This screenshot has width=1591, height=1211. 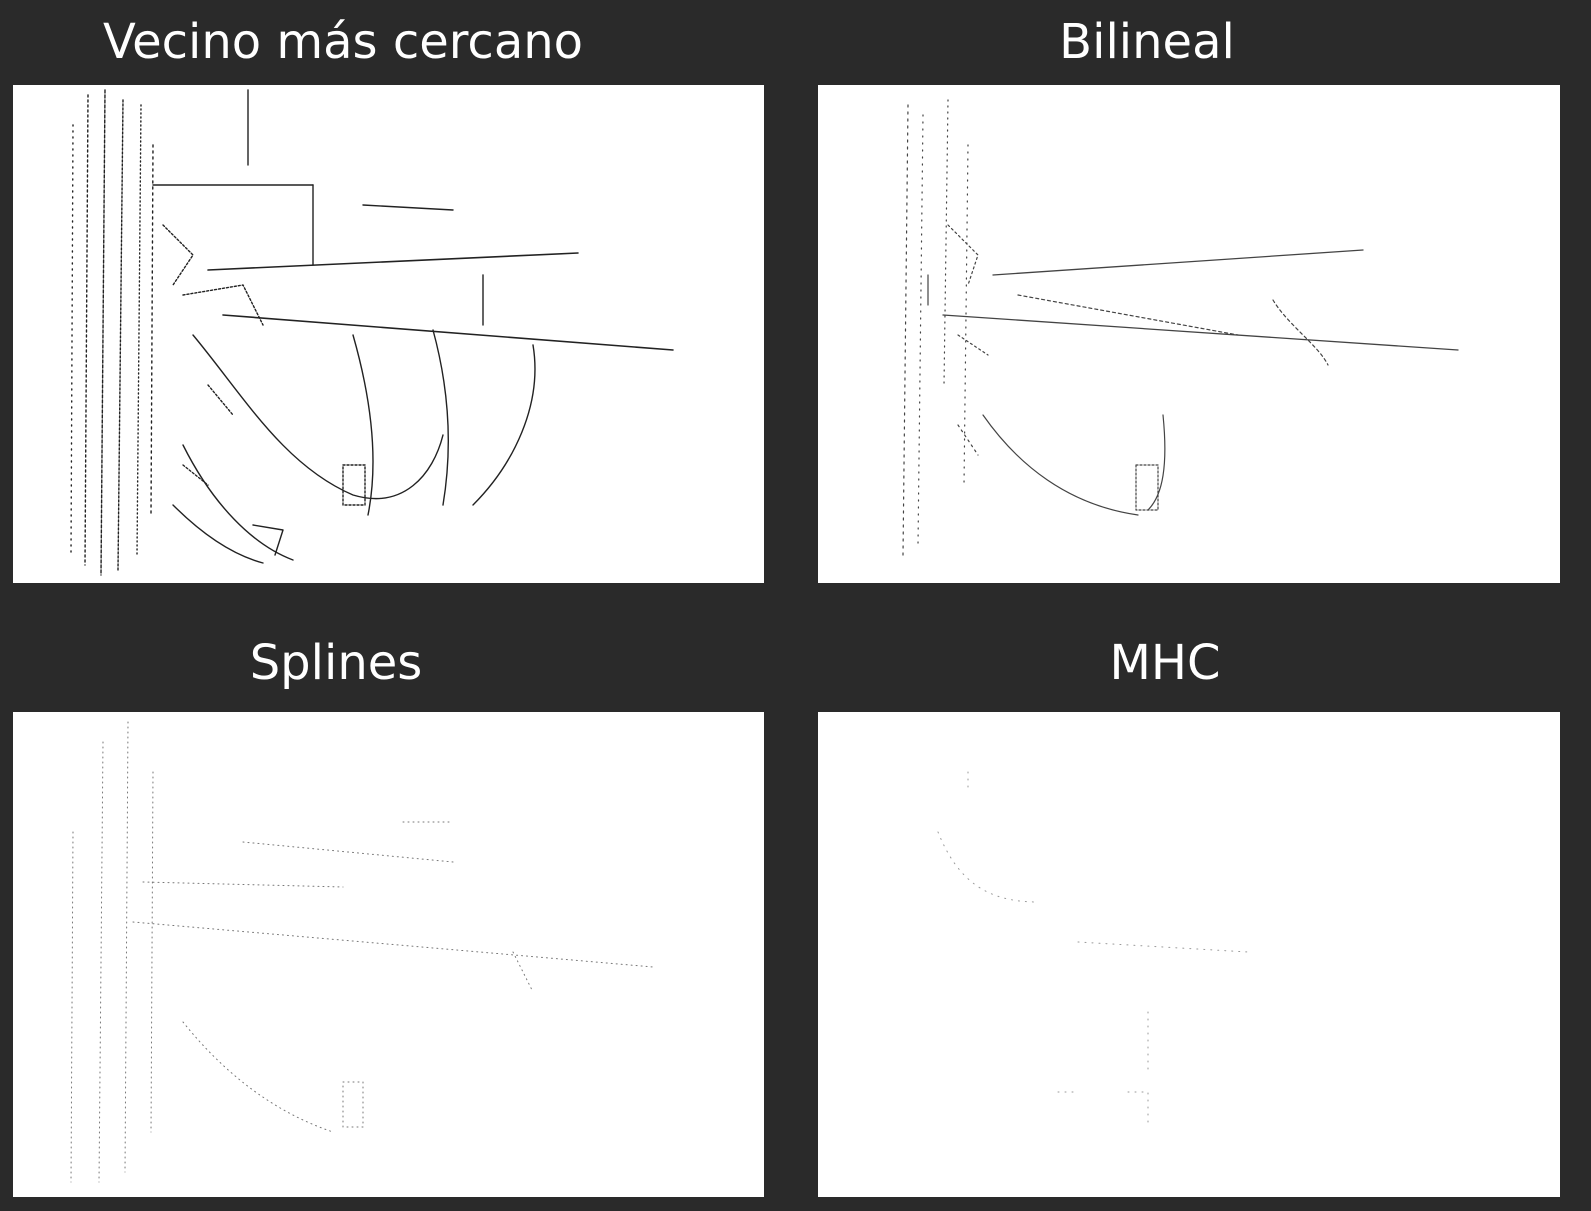 I want to click on panel-title-bilineal: Bilineal, so click(x=1147, y=42).